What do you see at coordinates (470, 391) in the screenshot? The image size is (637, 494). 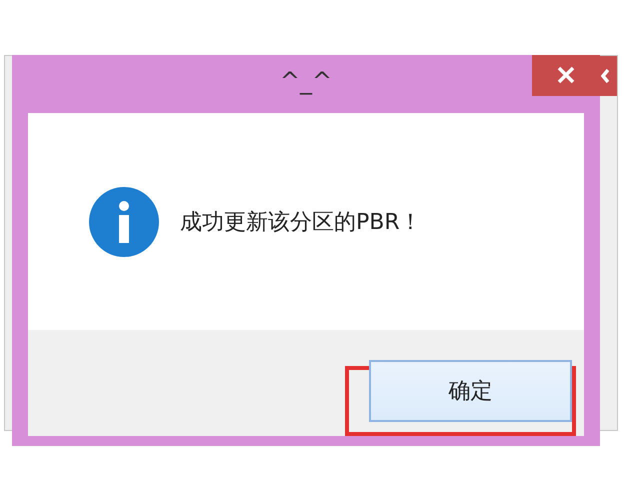 I see `ok-button: 确定` at bounding box center [470, 391].